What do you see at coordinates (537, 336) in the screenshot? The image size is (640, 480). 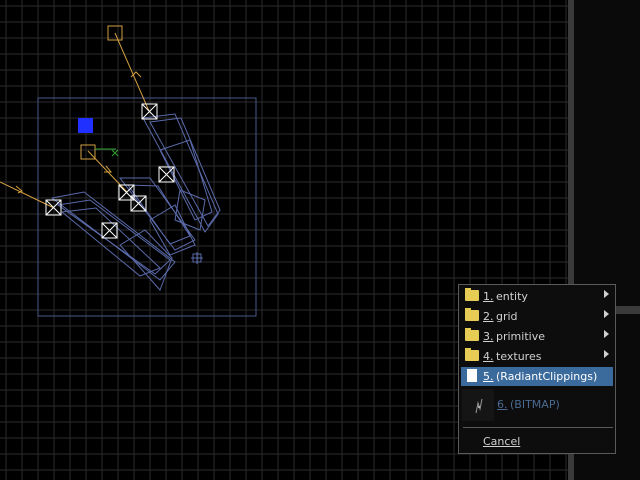 I see `menu-item-primitive: 3. primitive` at bounding box center [537, 336].